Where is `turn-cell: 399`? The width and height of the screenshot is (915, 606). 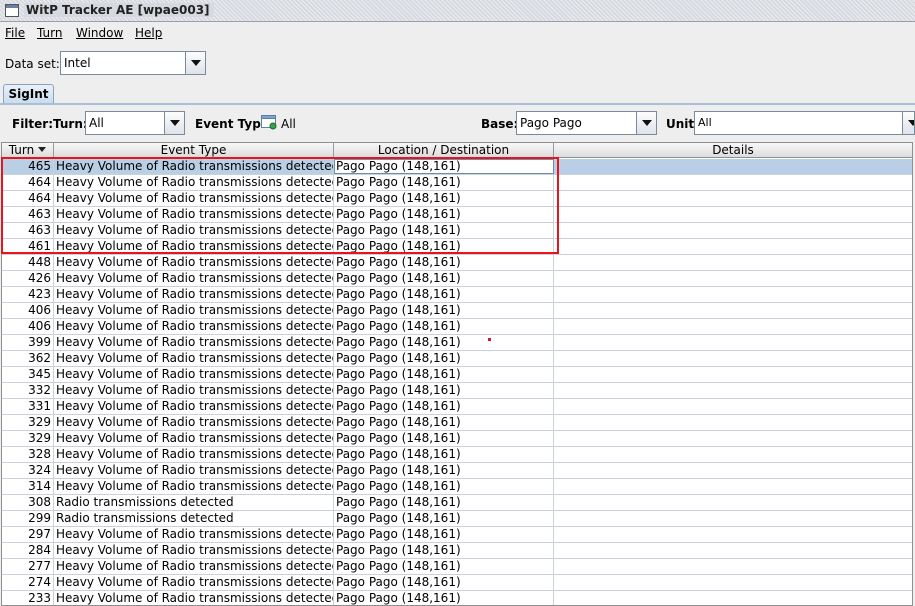 turn-cell: 399 is located at coordinates (28, 342).